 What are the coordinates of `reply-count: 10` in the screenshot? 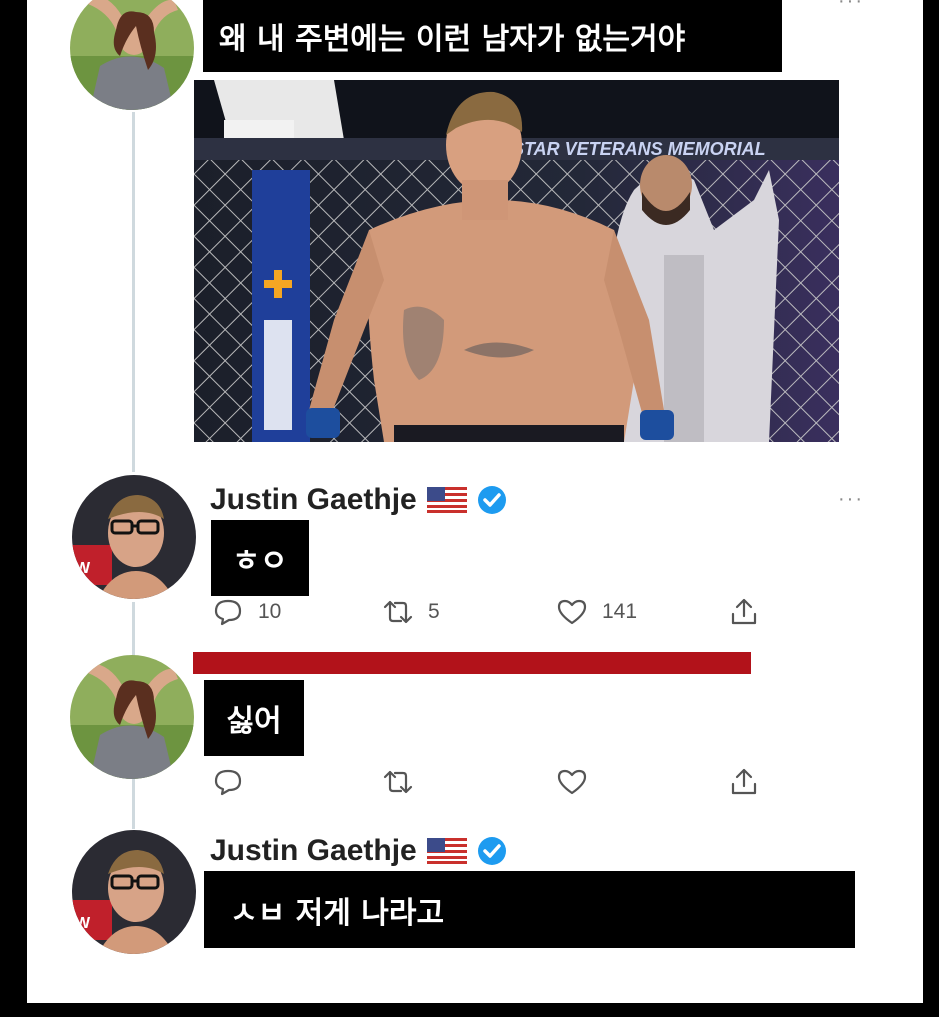 It's located at (270, 611).